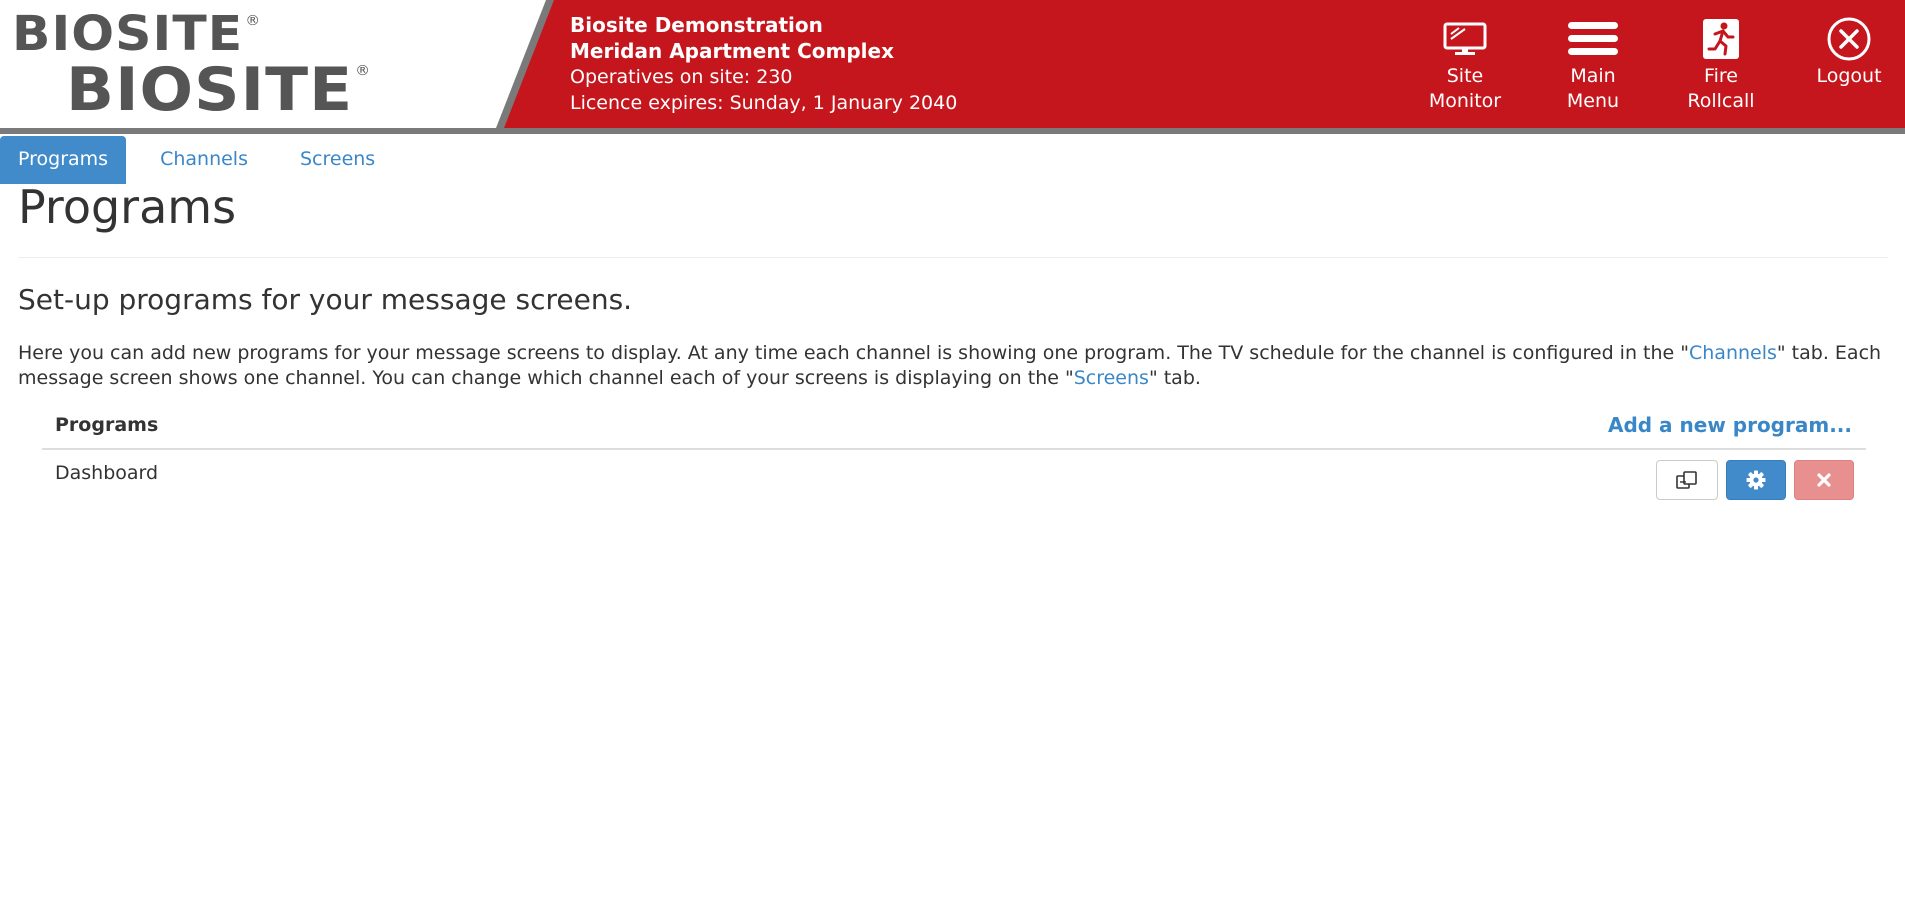 The image size is (1905, 914). I want to click on copy-icon, so click(1686, 480).